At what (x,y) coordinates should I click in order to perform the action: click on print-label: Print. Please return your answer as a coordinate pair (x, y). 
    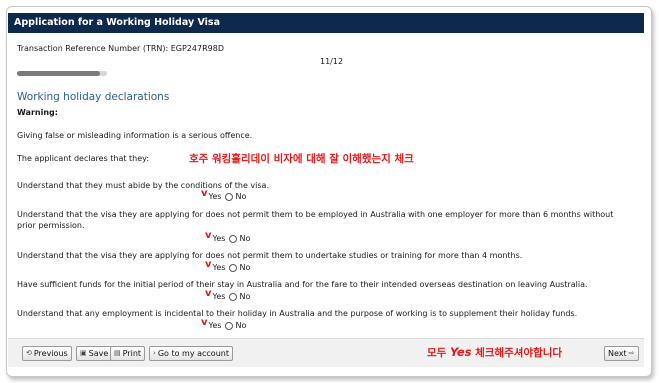
    Looking at the image, I should click on (132, 353).